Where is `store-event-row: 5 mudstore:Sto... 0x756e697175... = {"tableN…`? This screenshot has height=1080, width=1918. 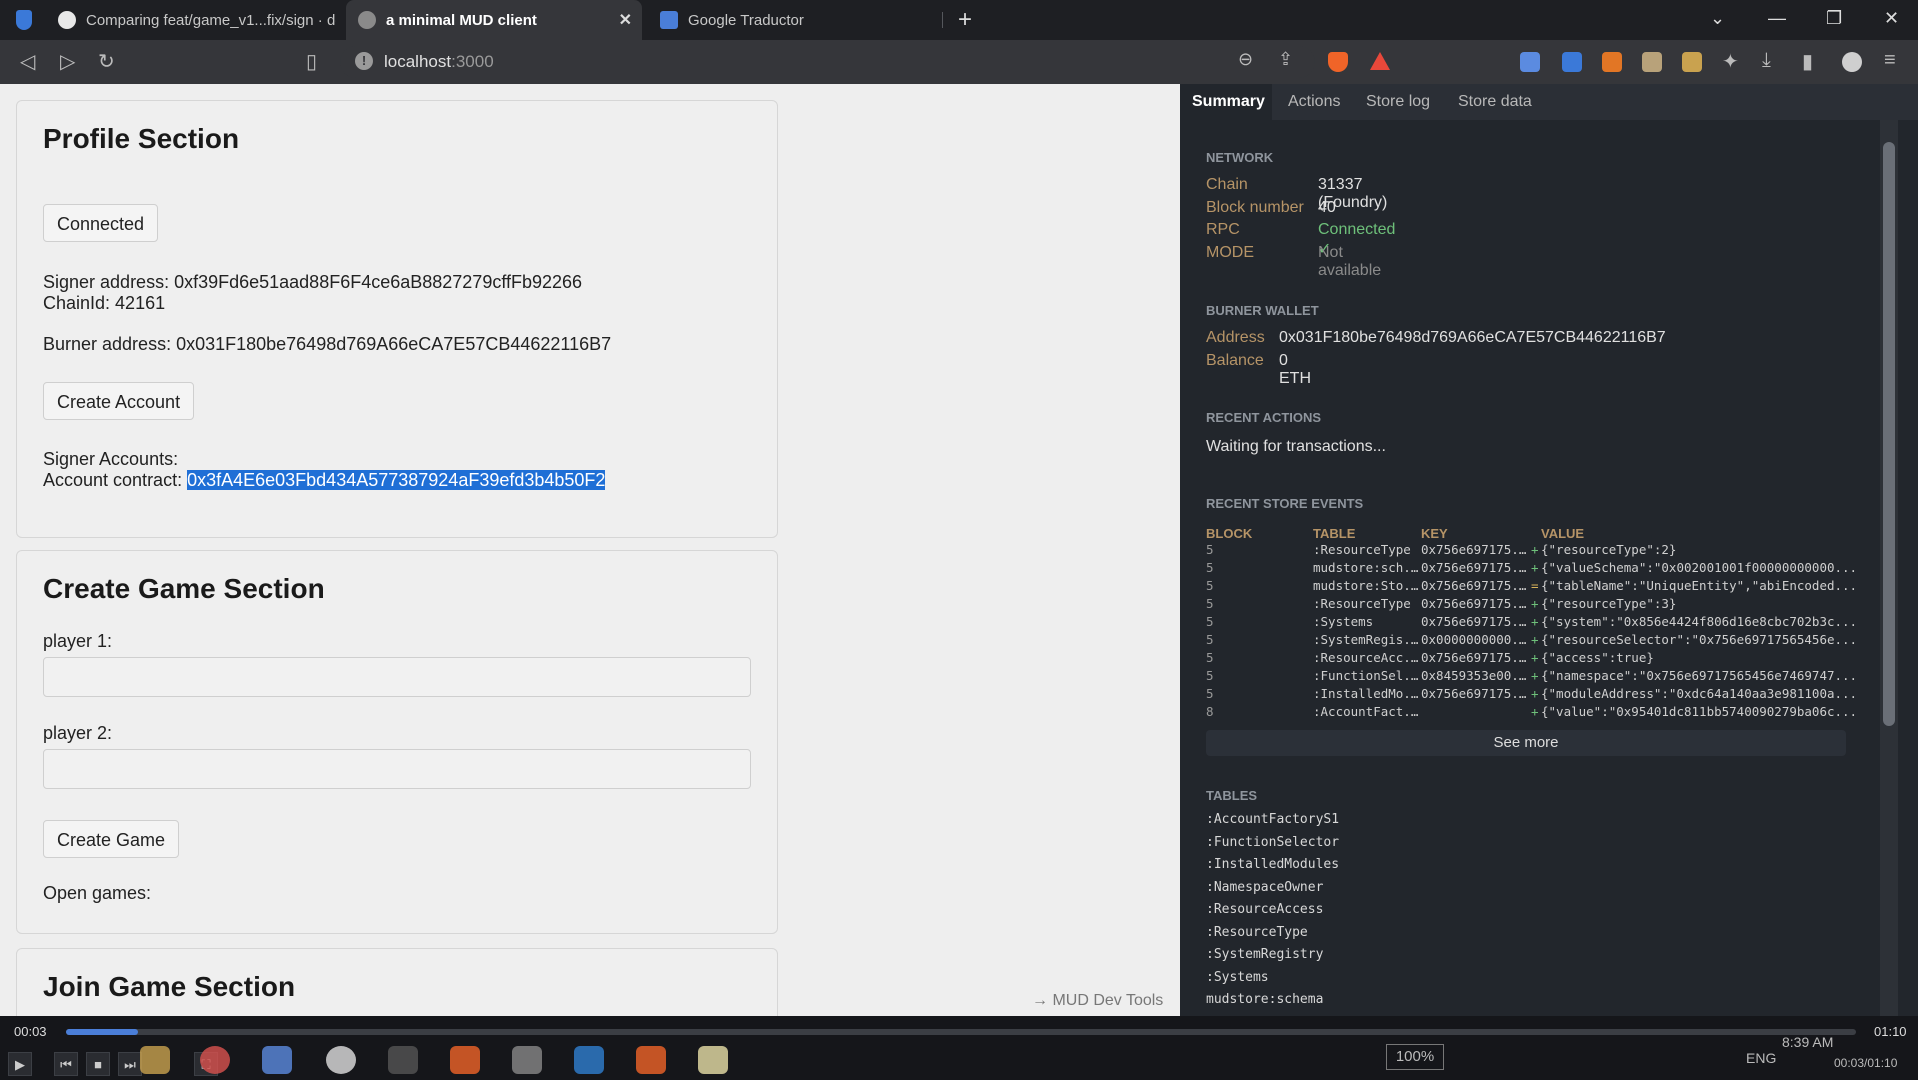
store-event-row: 5 mudstore:Sto... 0x756e697175... = {"tableN… is located at coordinates (1551, 587).